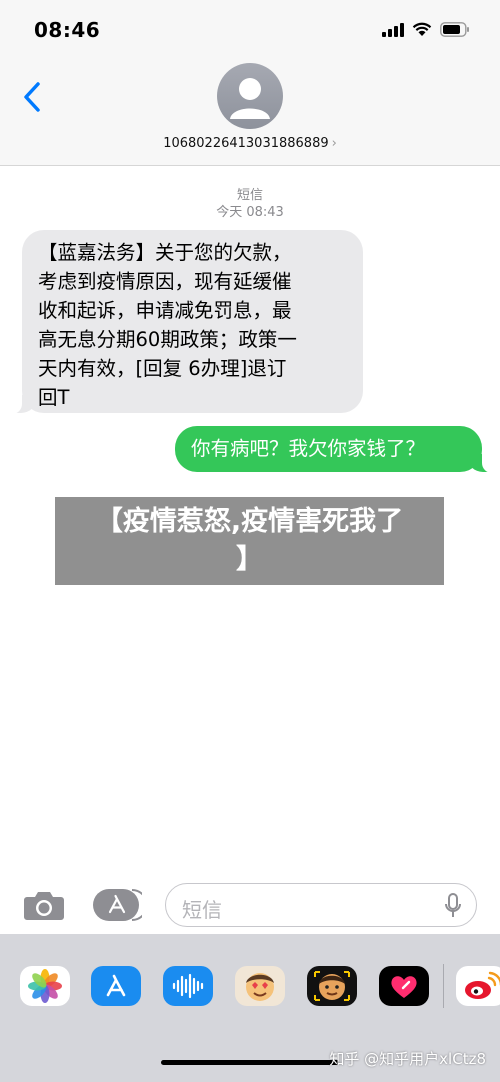 Image resolution: width=500 pixels, height=1082 pixels. What do you see at coordinates (422, 29) in the screenshot?
I see `wifi-icon` at bounding box center [422, 29].